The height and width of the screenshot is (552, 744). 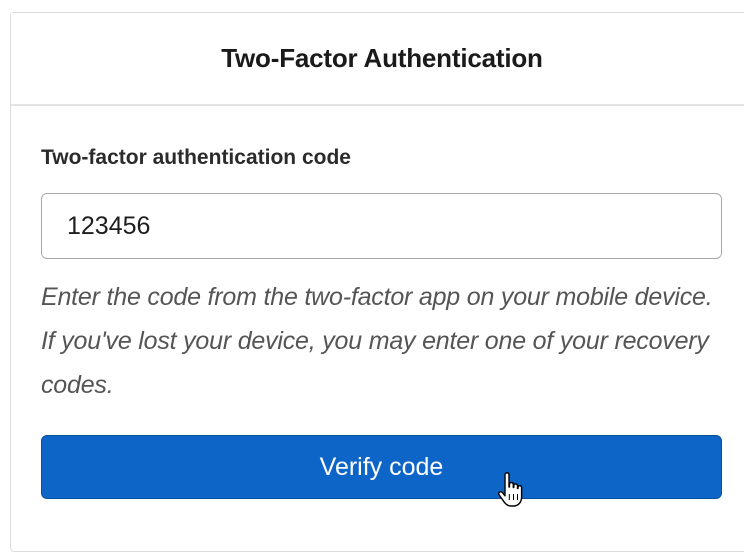 What do you see at coordinates (381, 467) in the screenshot?
I see `verify-code-button: Verify code` at bounding box center [381, 467].